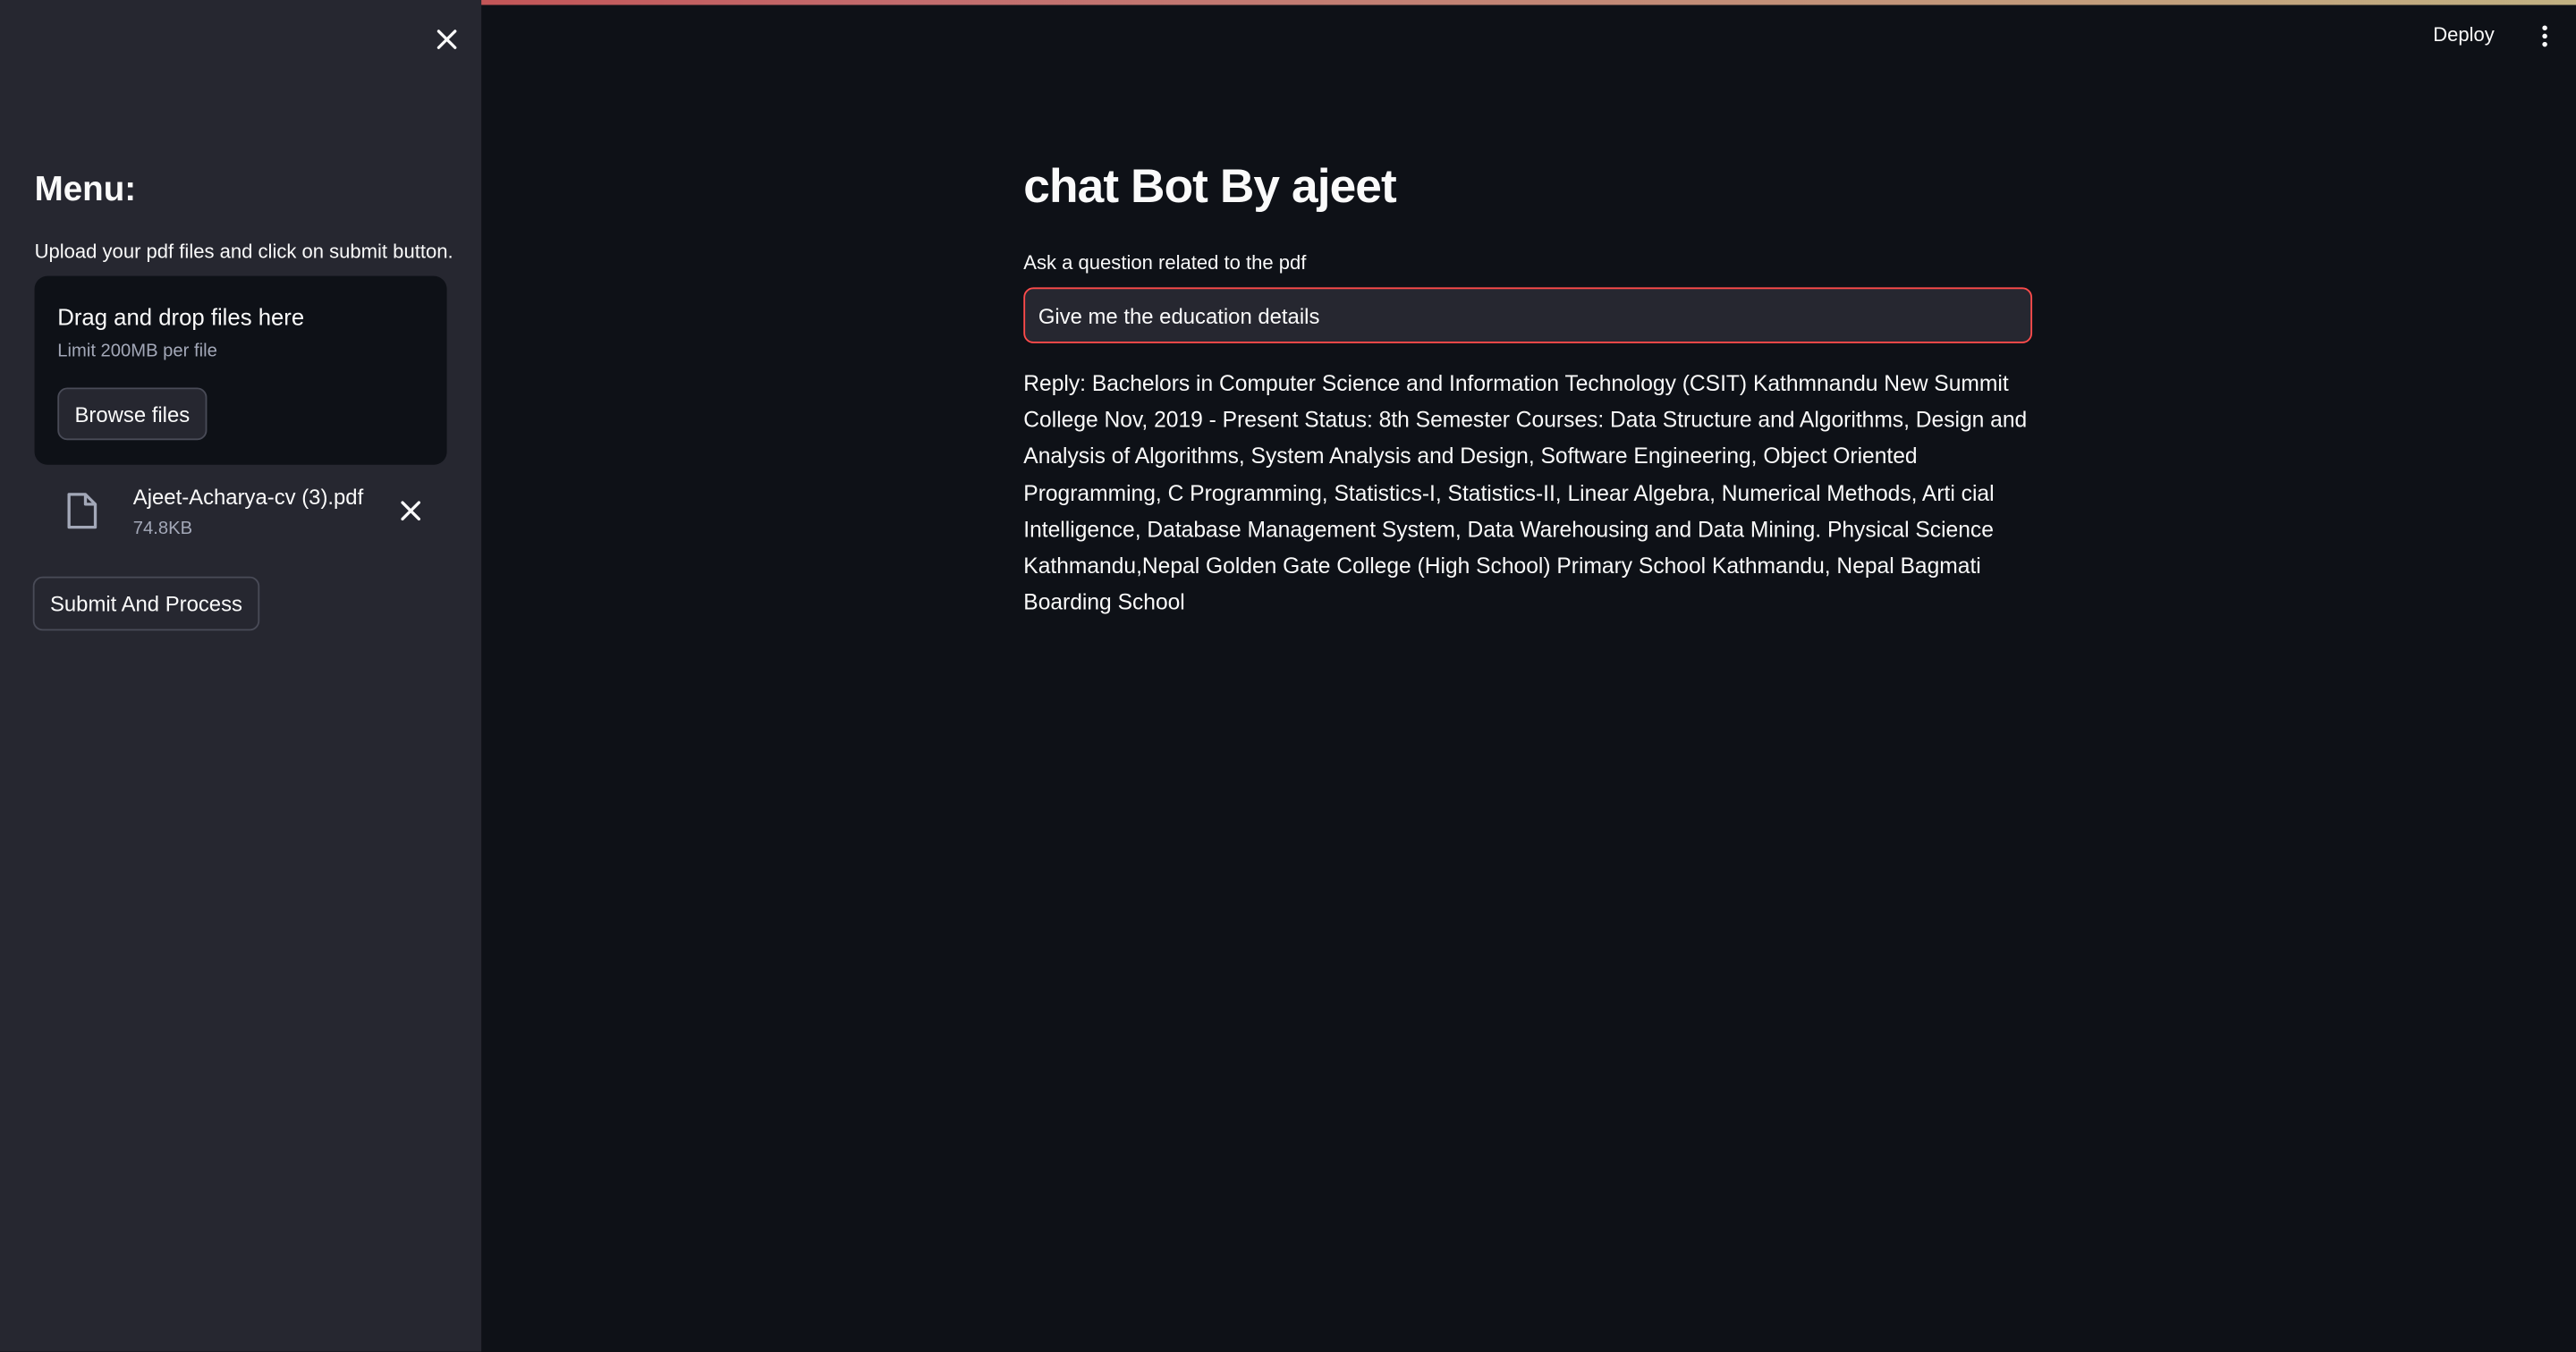  I want to click on question-label: Ask a question related to the pdf, so click(1165, 263).